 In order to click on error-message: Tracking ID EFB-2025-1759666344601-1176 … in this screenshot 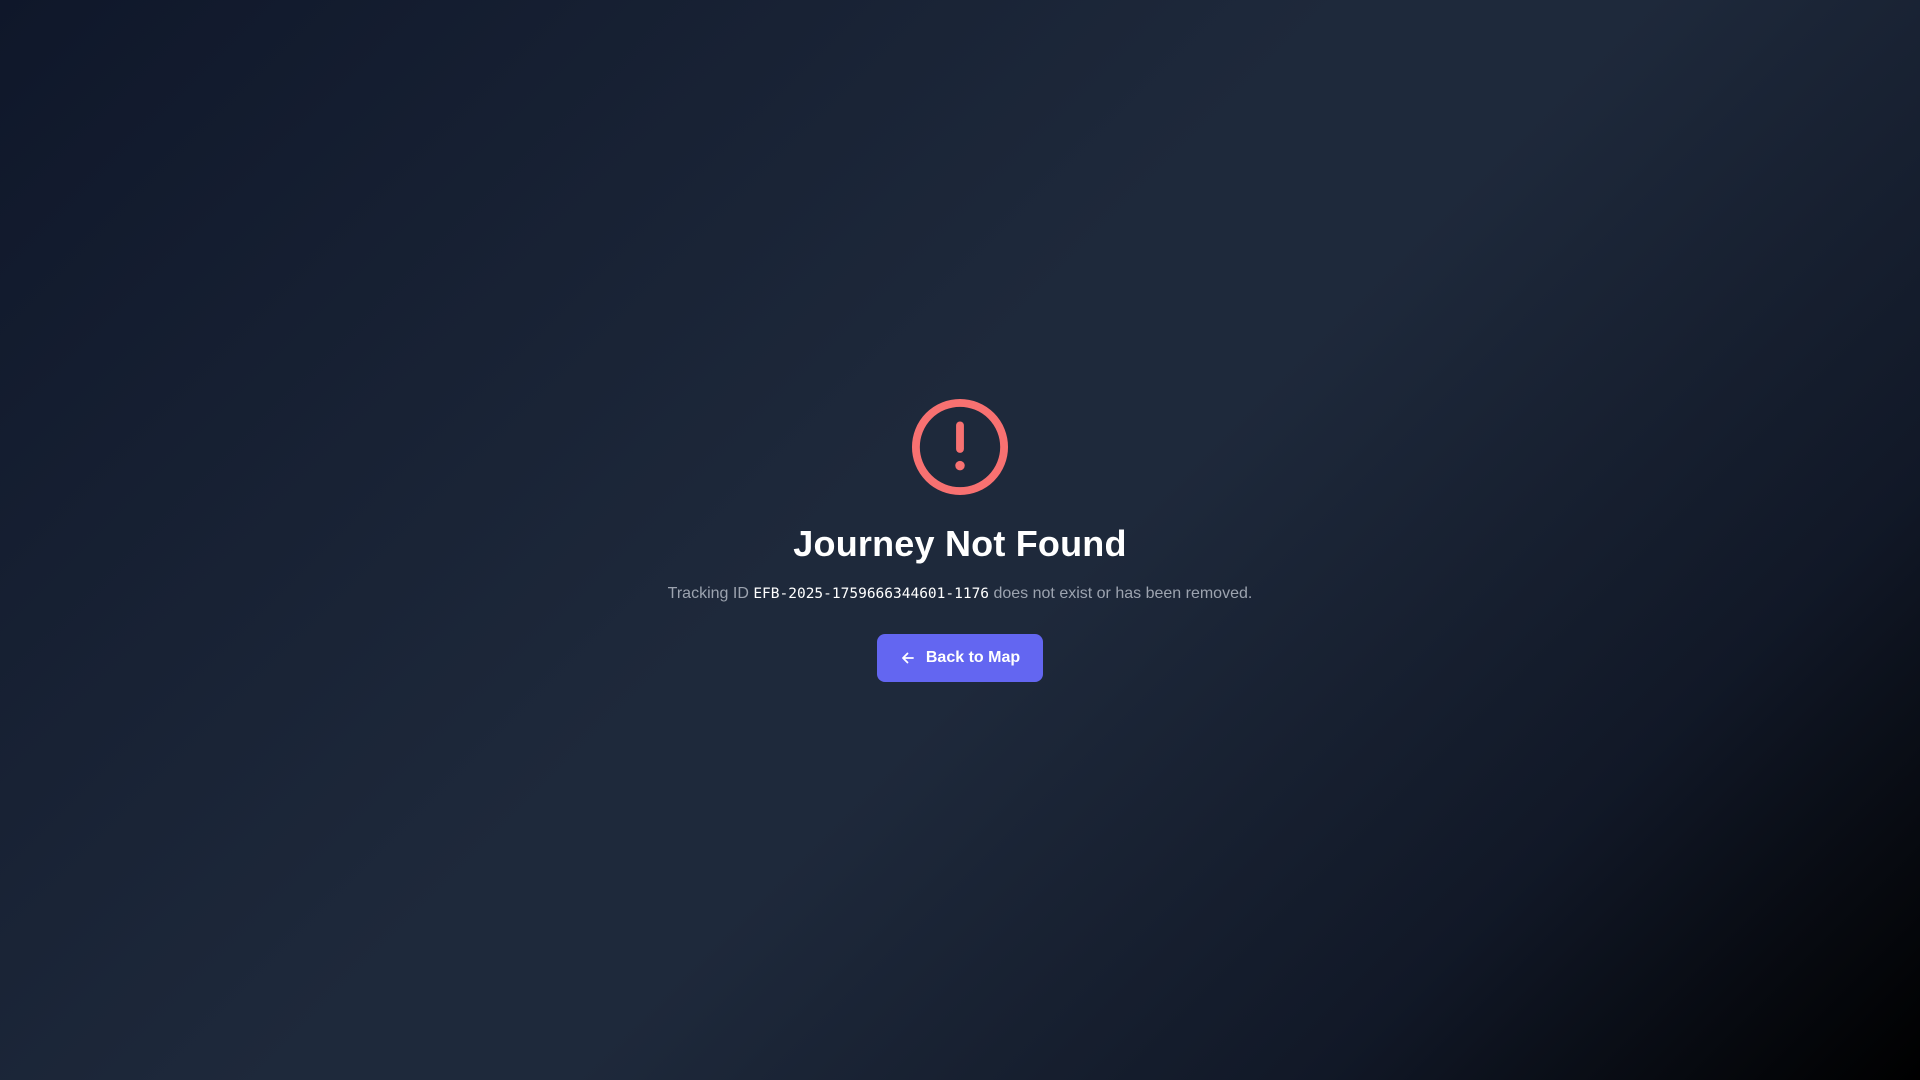, I will do `click(960, 594)`.